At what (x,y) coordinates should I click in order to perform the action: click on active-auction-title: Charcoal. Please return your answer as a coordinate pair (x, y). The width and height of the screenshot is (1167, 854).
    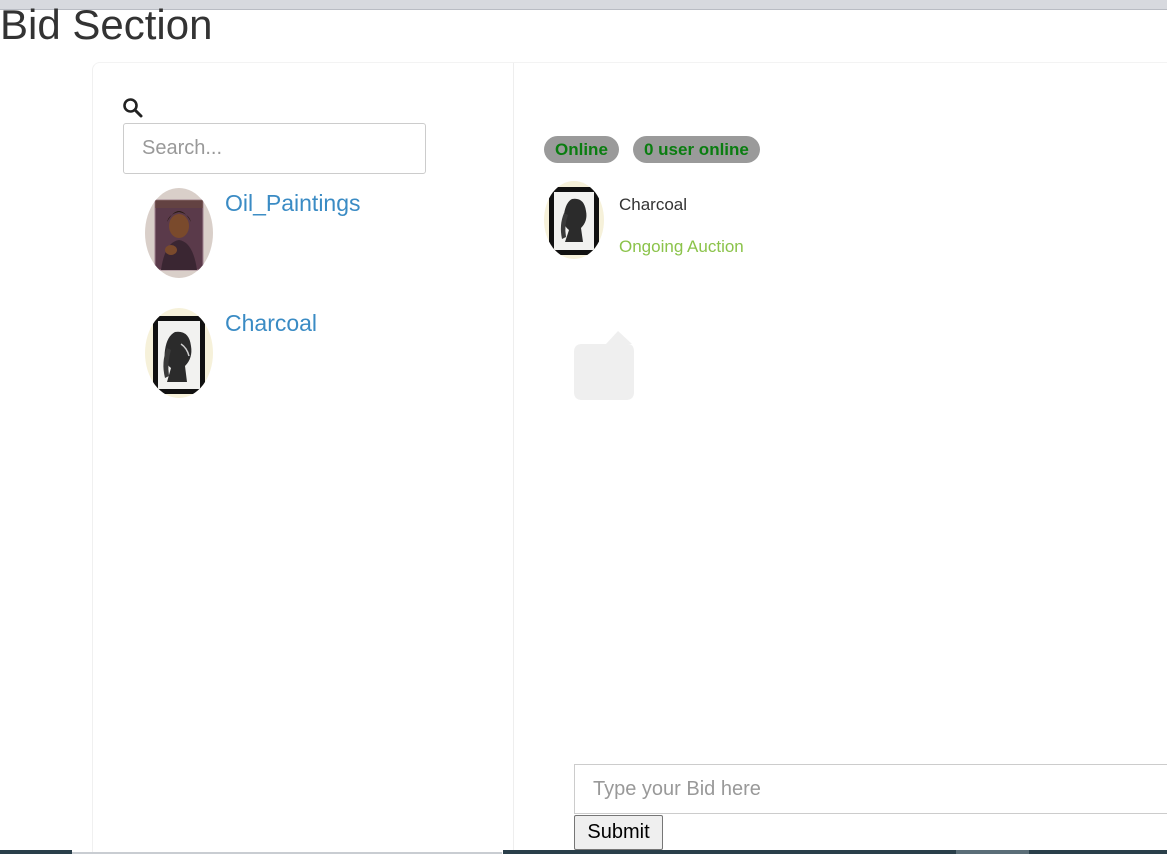
    Looking at the image, I should click on (653, 204).